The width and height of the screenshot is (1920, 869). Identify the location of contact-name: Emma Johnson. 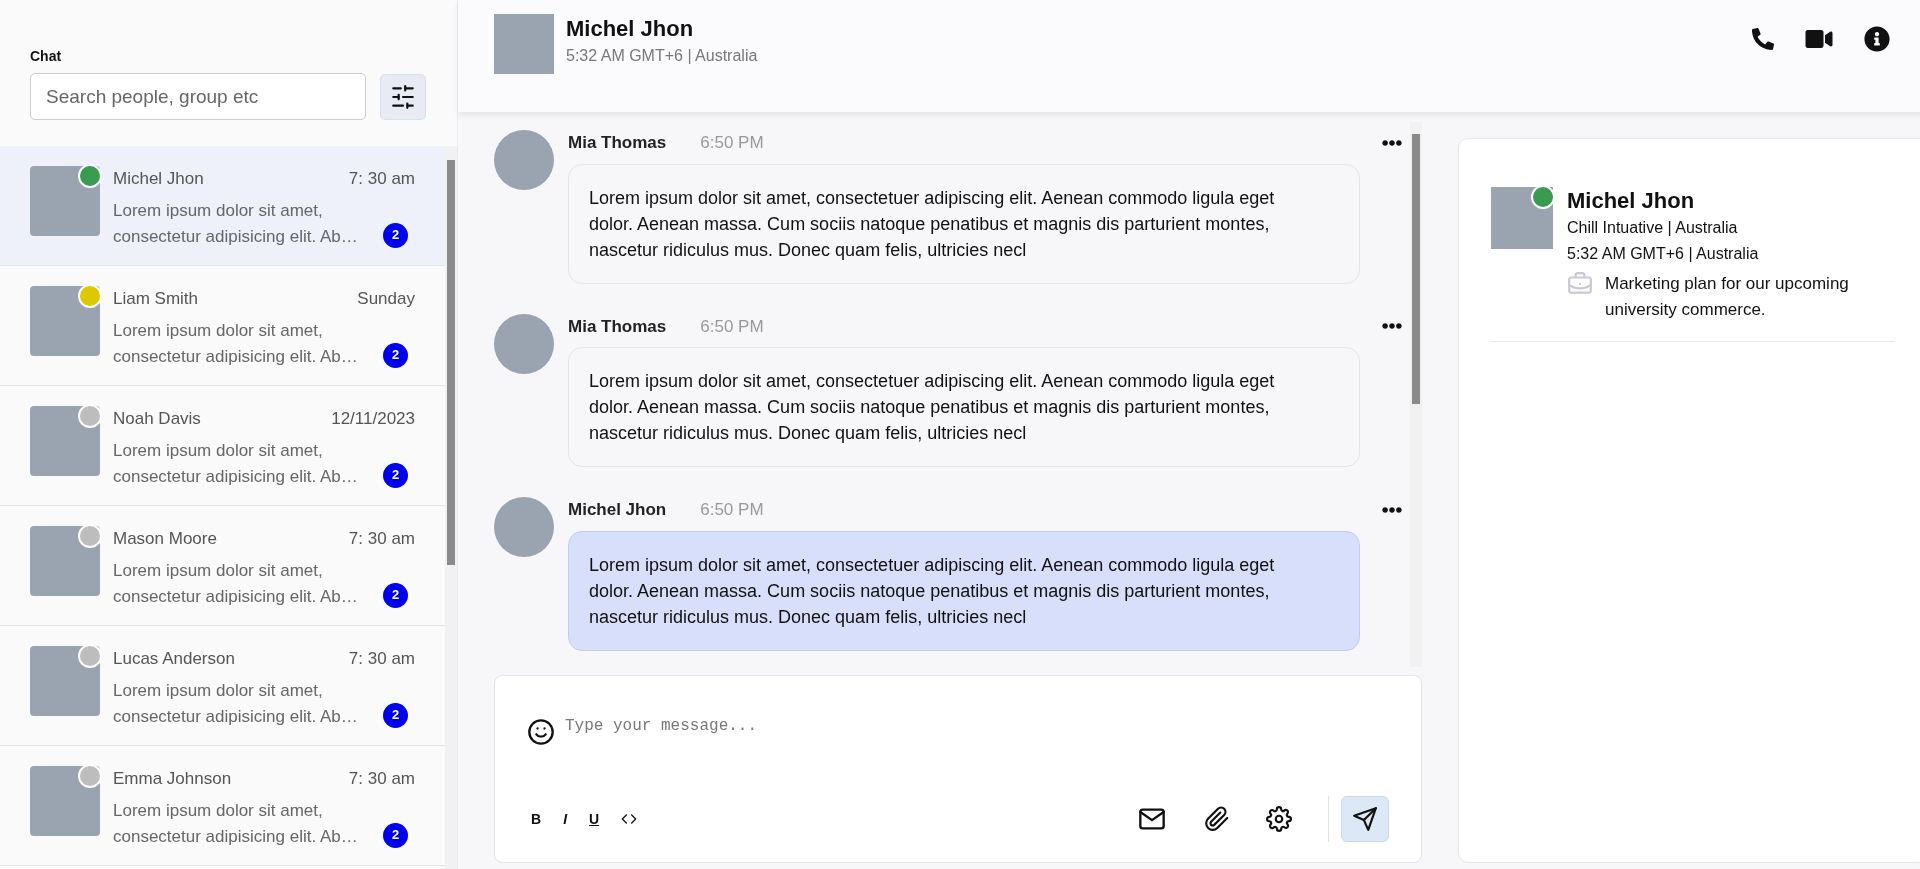
(172, 779).